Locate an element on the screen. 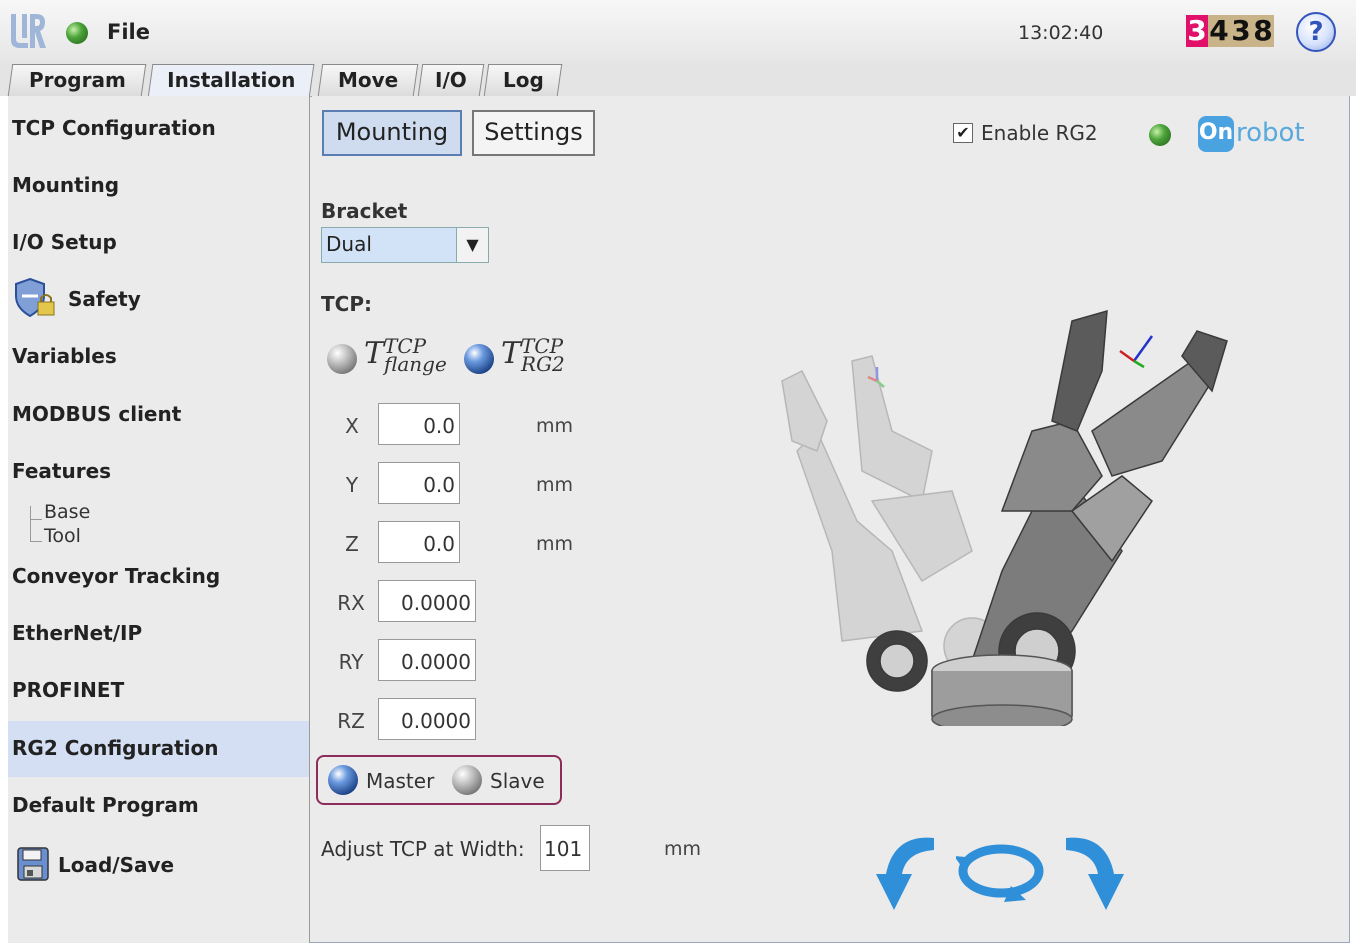 The width and height of the screenshot is (1356, 943). tcp-flange-radio is located at coordinates (342, 359).